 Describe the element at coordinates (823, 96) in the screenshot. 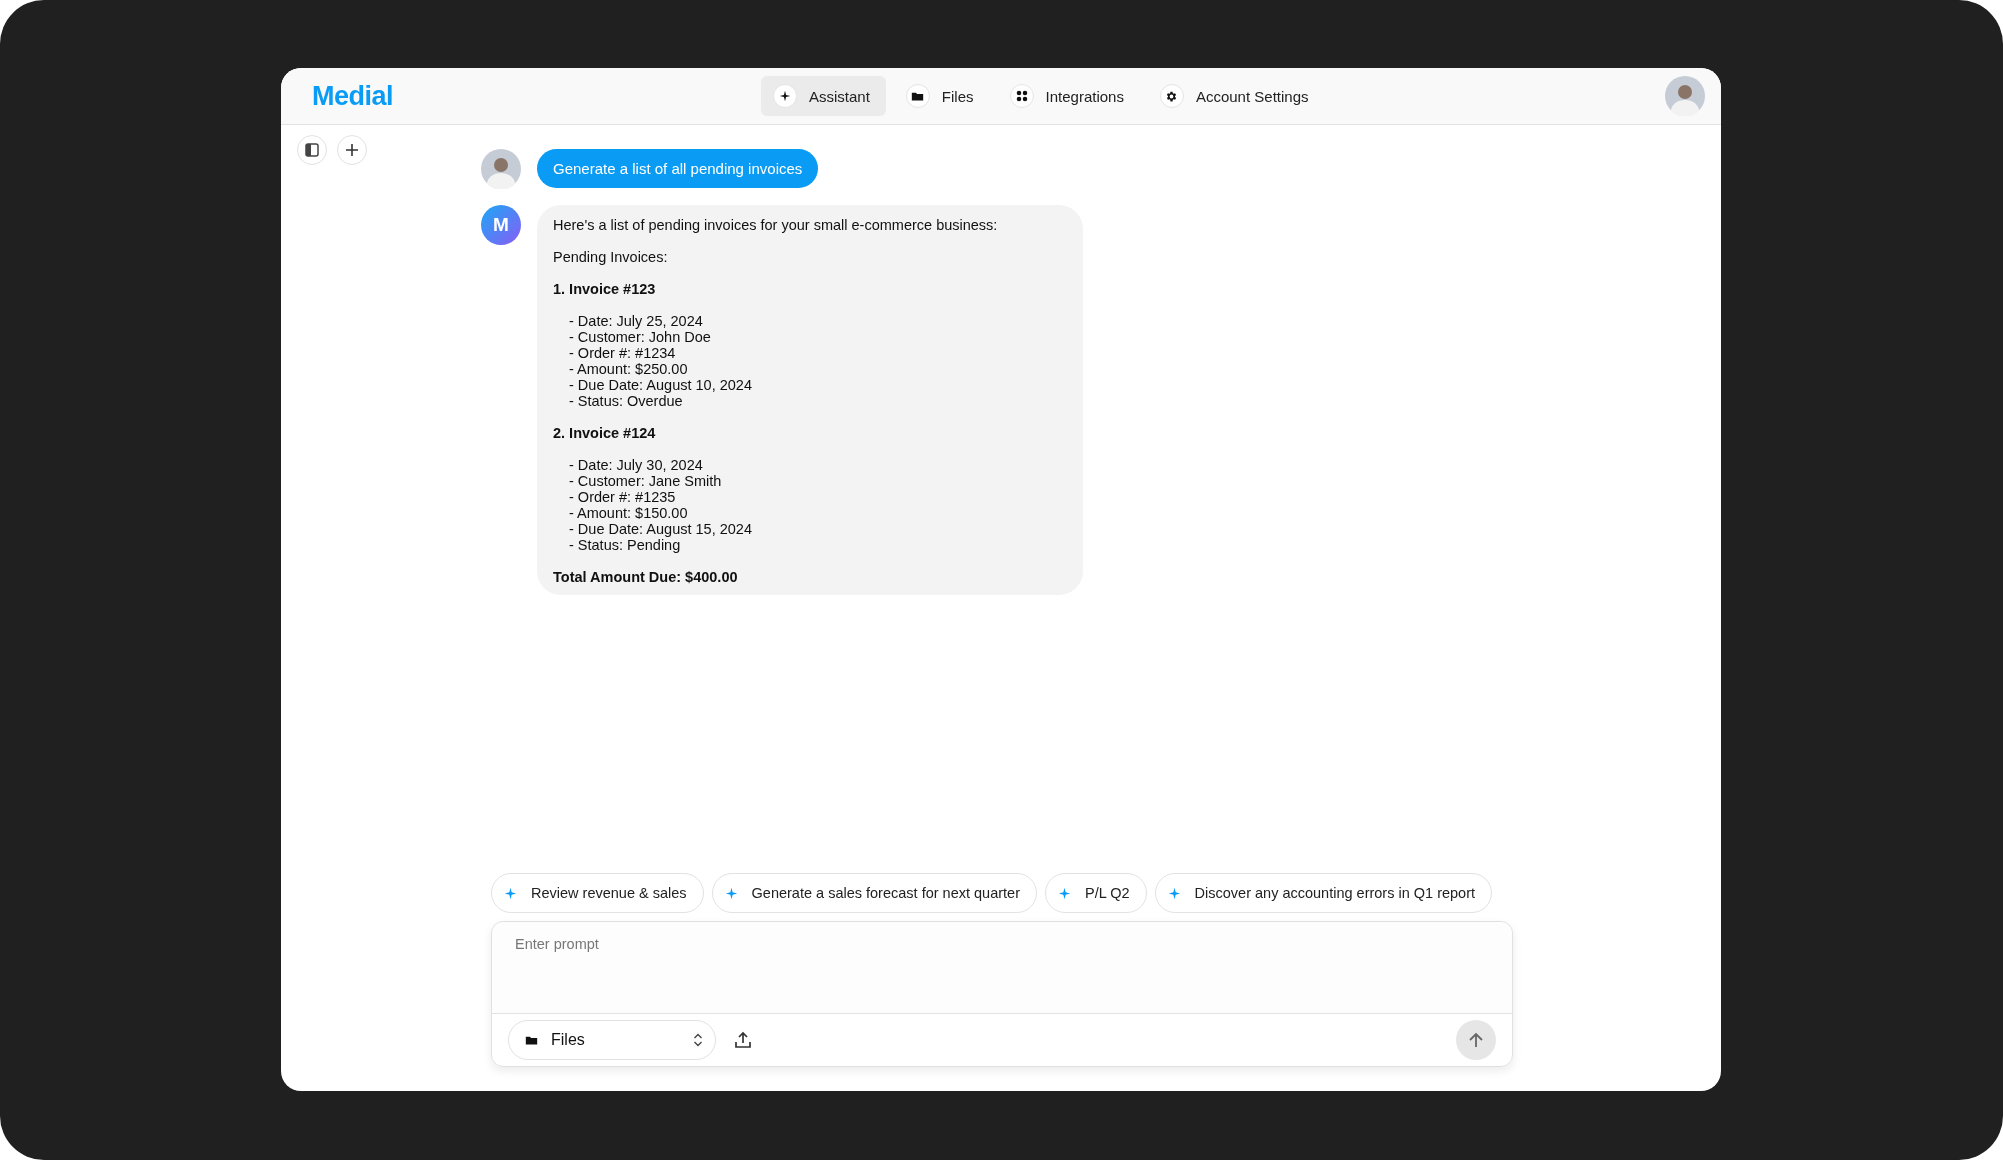

I see `nav-tab: Assistant` at that location.